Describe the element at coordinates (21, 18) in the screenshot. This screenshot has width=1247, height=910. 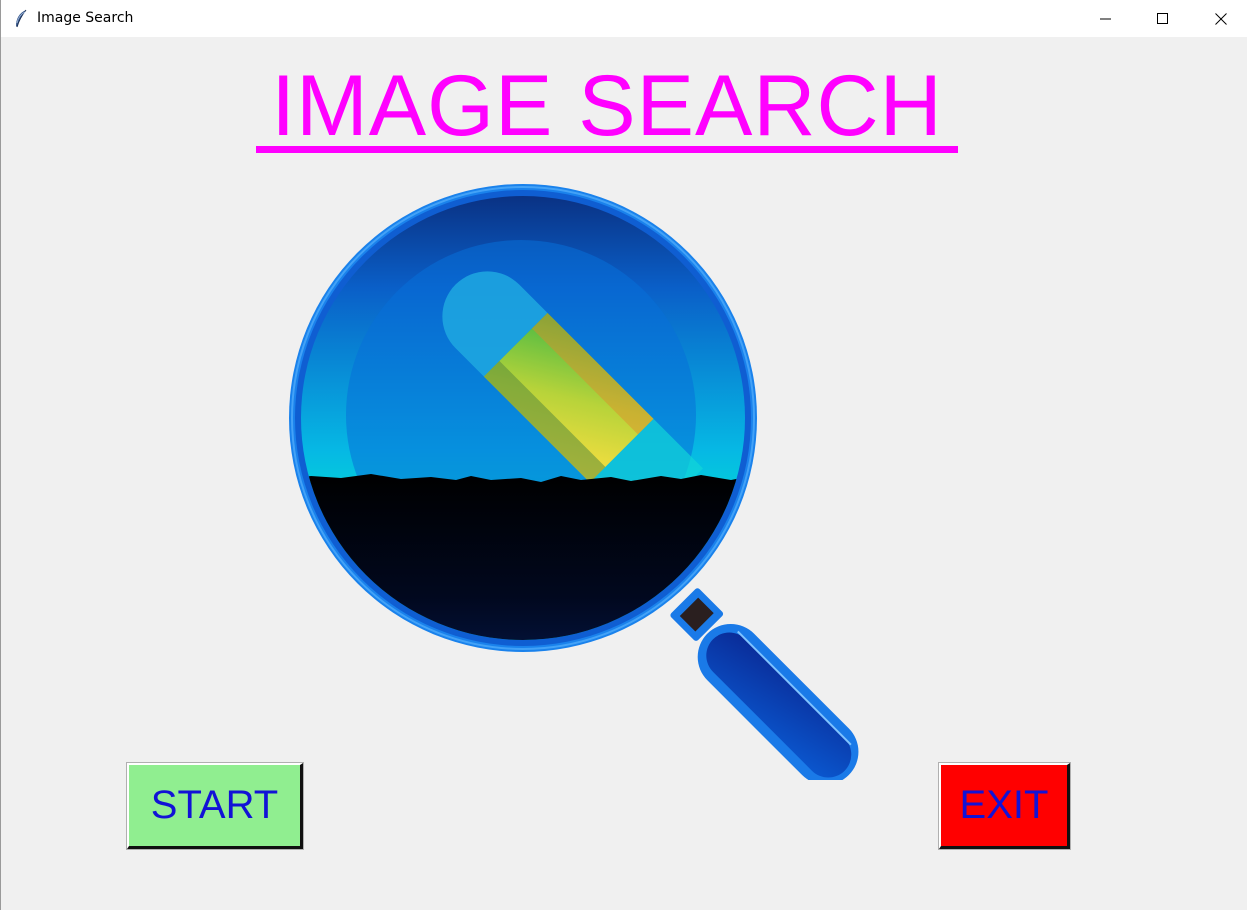
I see `feather-icon` at that location.